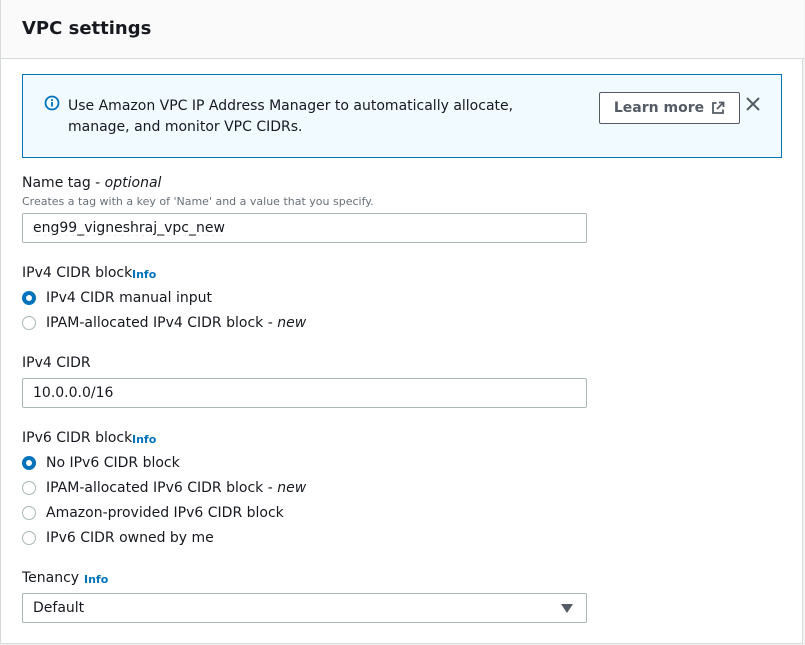 The height and width of the screenshot is (645, 805). What do you see at coordinates (659, 108) in the screenshot?
I see `learn-more-label: Learn more` at bounding box center [659, 108].